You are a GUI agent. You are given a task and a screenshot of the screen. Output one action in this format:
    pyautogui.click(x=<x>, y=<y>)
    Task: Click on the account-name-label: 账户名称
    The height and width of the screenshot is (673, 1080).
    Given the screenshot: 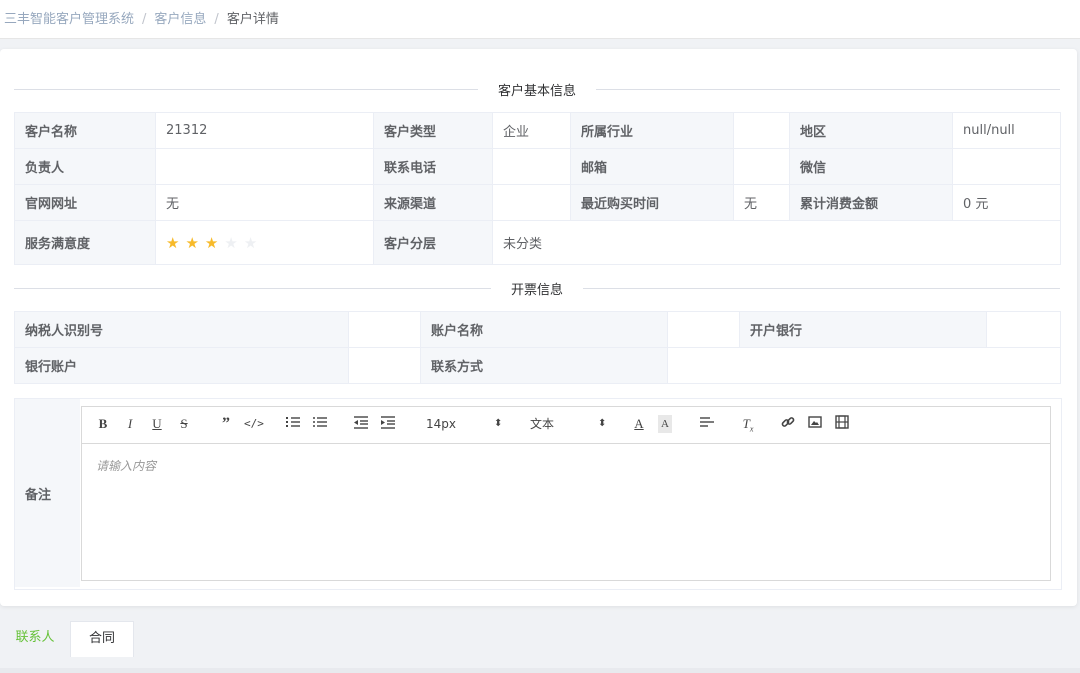 What is the action you would take?
    pyautogui.click(x=544, y=329)
    